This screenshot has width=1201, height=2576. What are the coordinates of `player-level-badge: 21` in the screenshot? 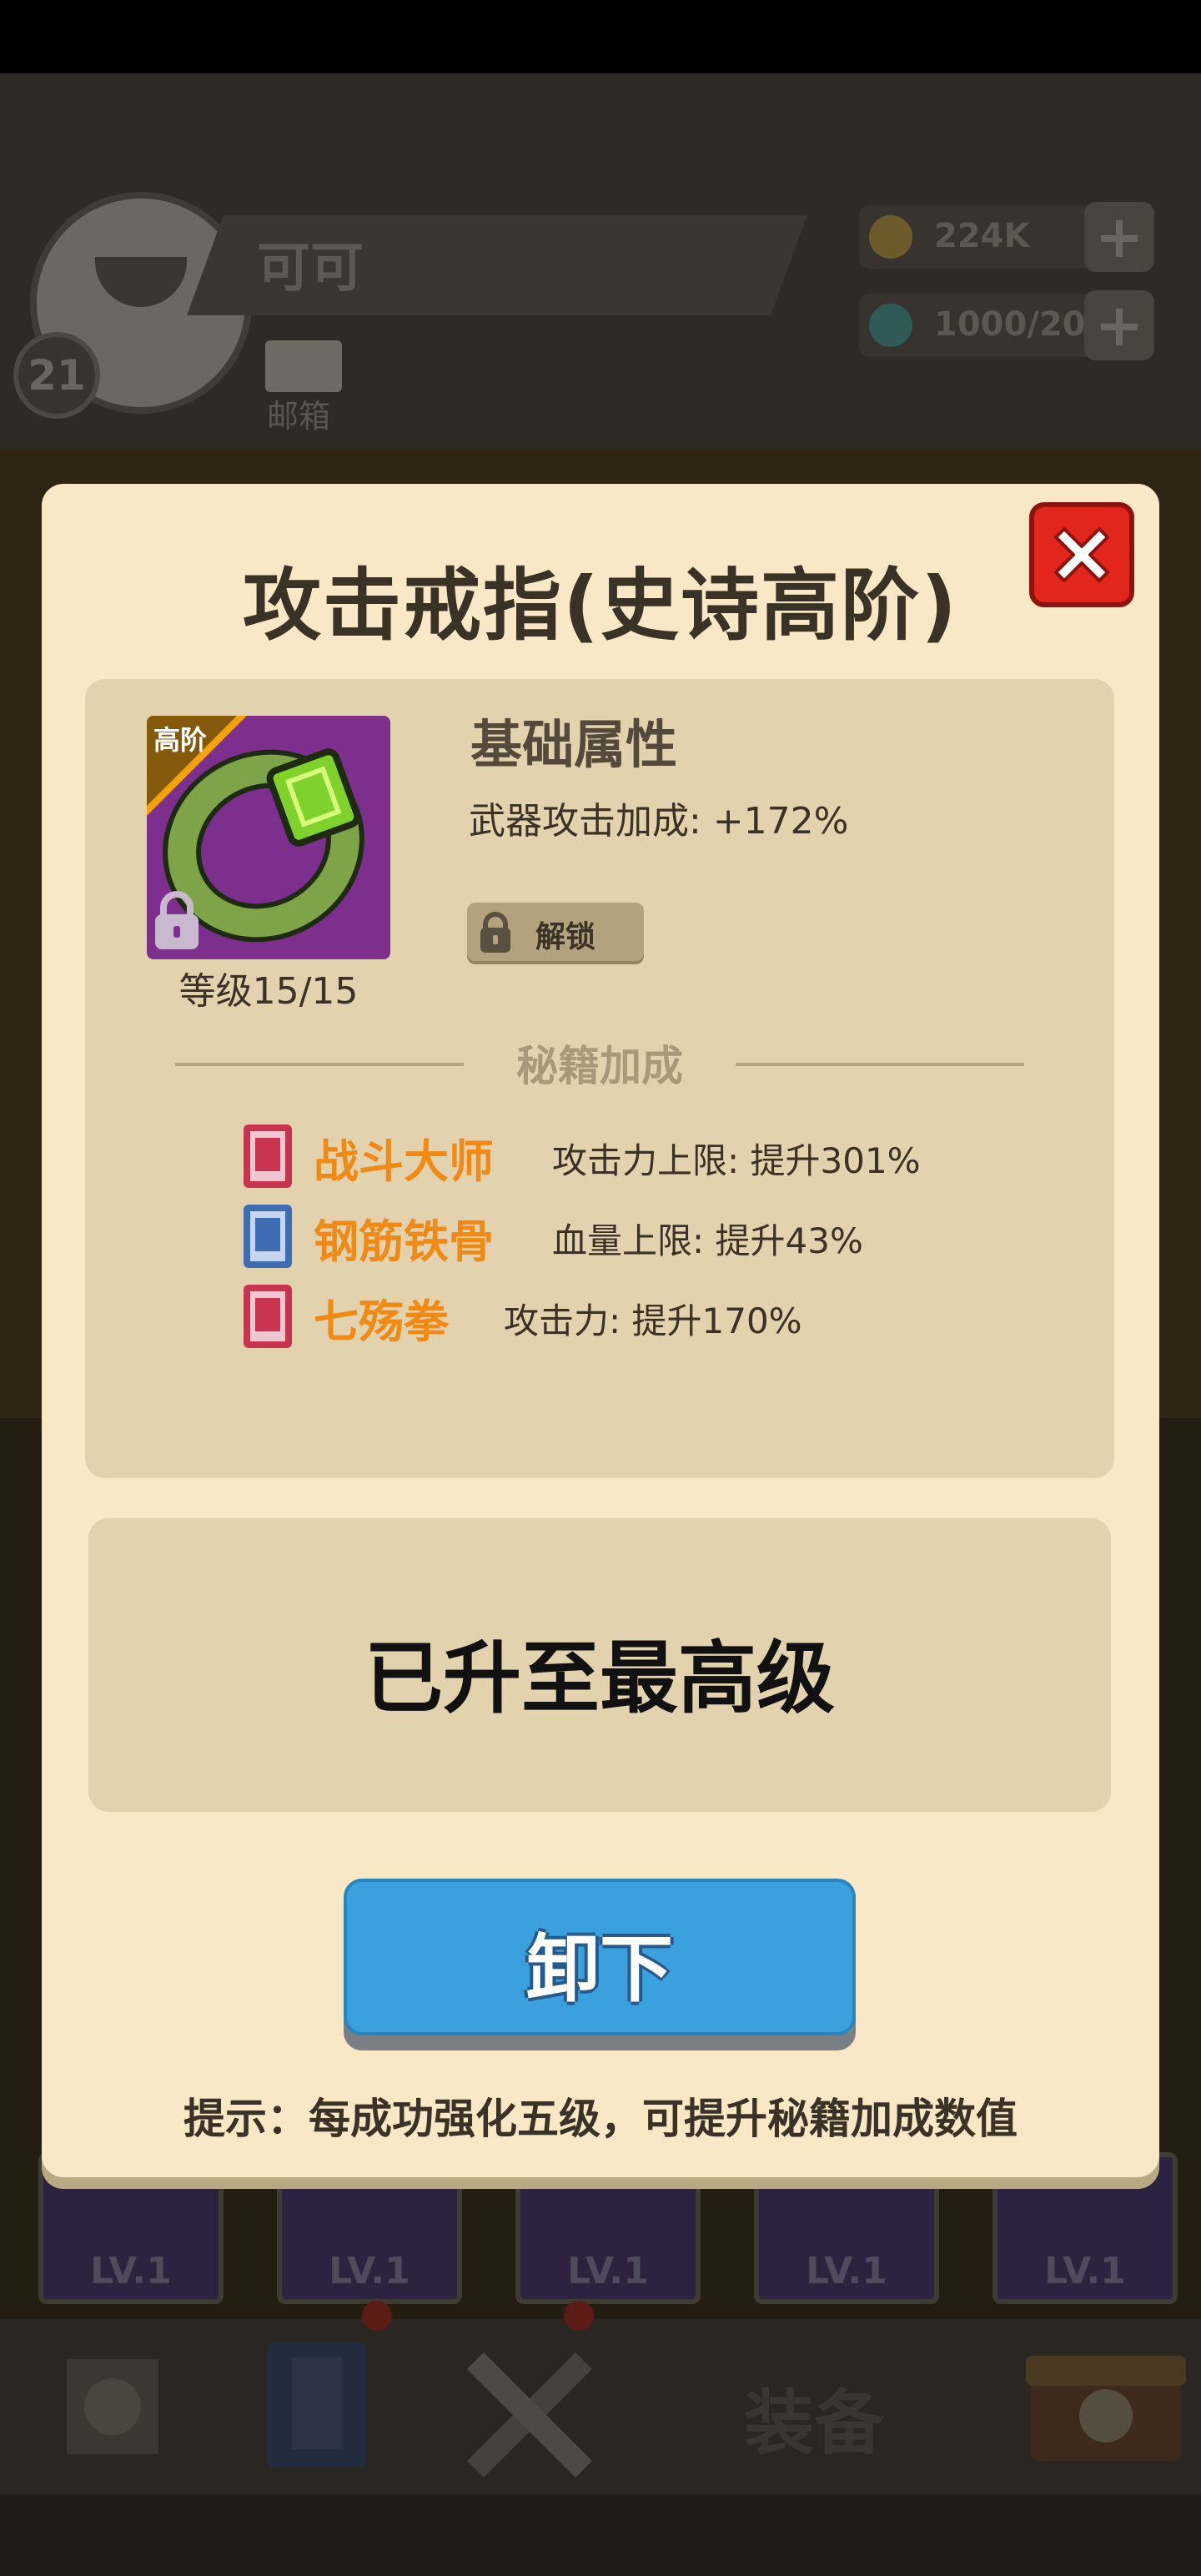 It's located at (57, 375).